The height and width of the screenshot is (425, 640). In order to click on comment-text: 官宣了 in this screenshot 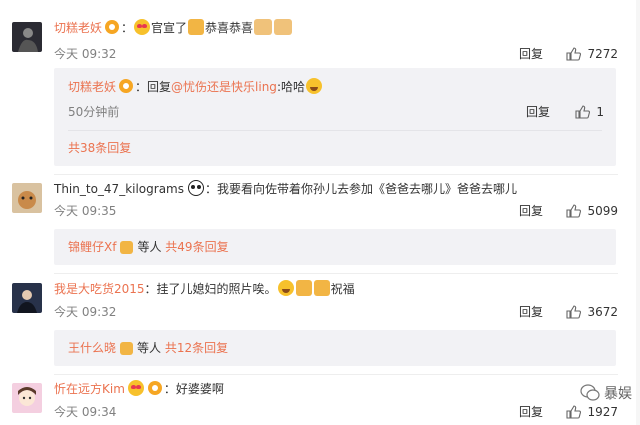, I will do `click(169, 28)`.